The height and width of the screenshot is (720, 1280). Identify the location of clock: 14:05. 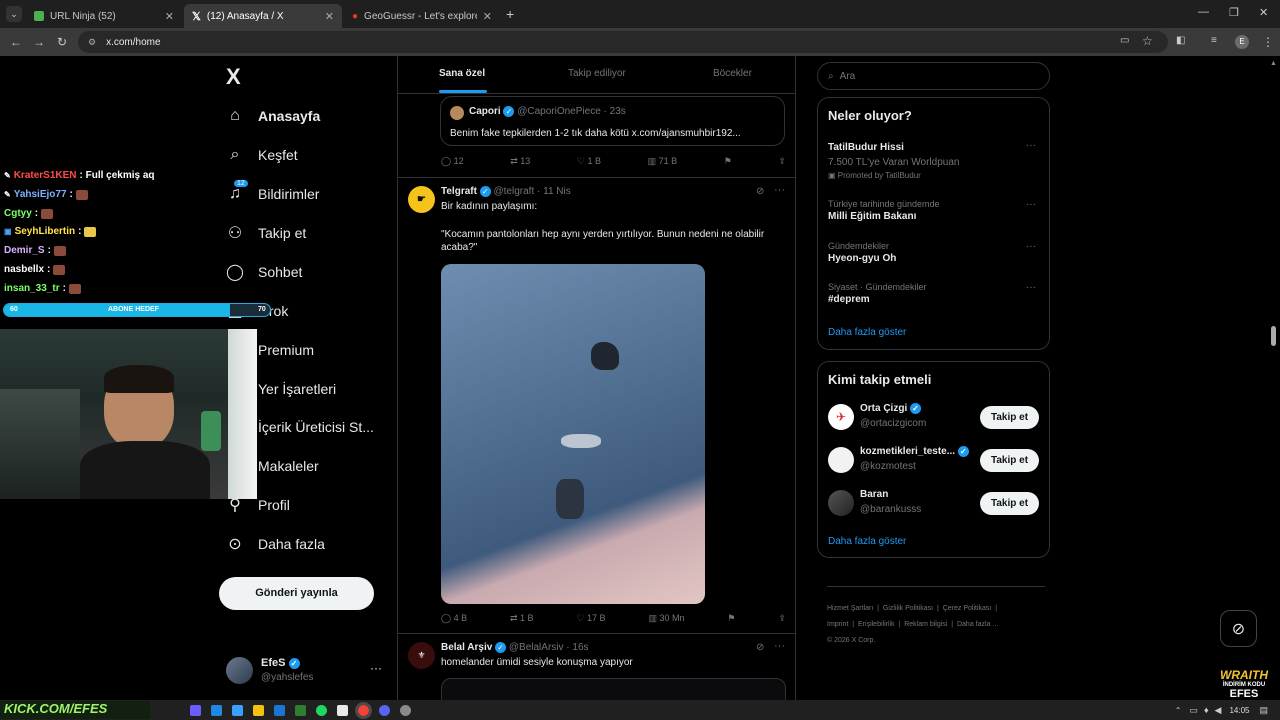
(1239, 710).